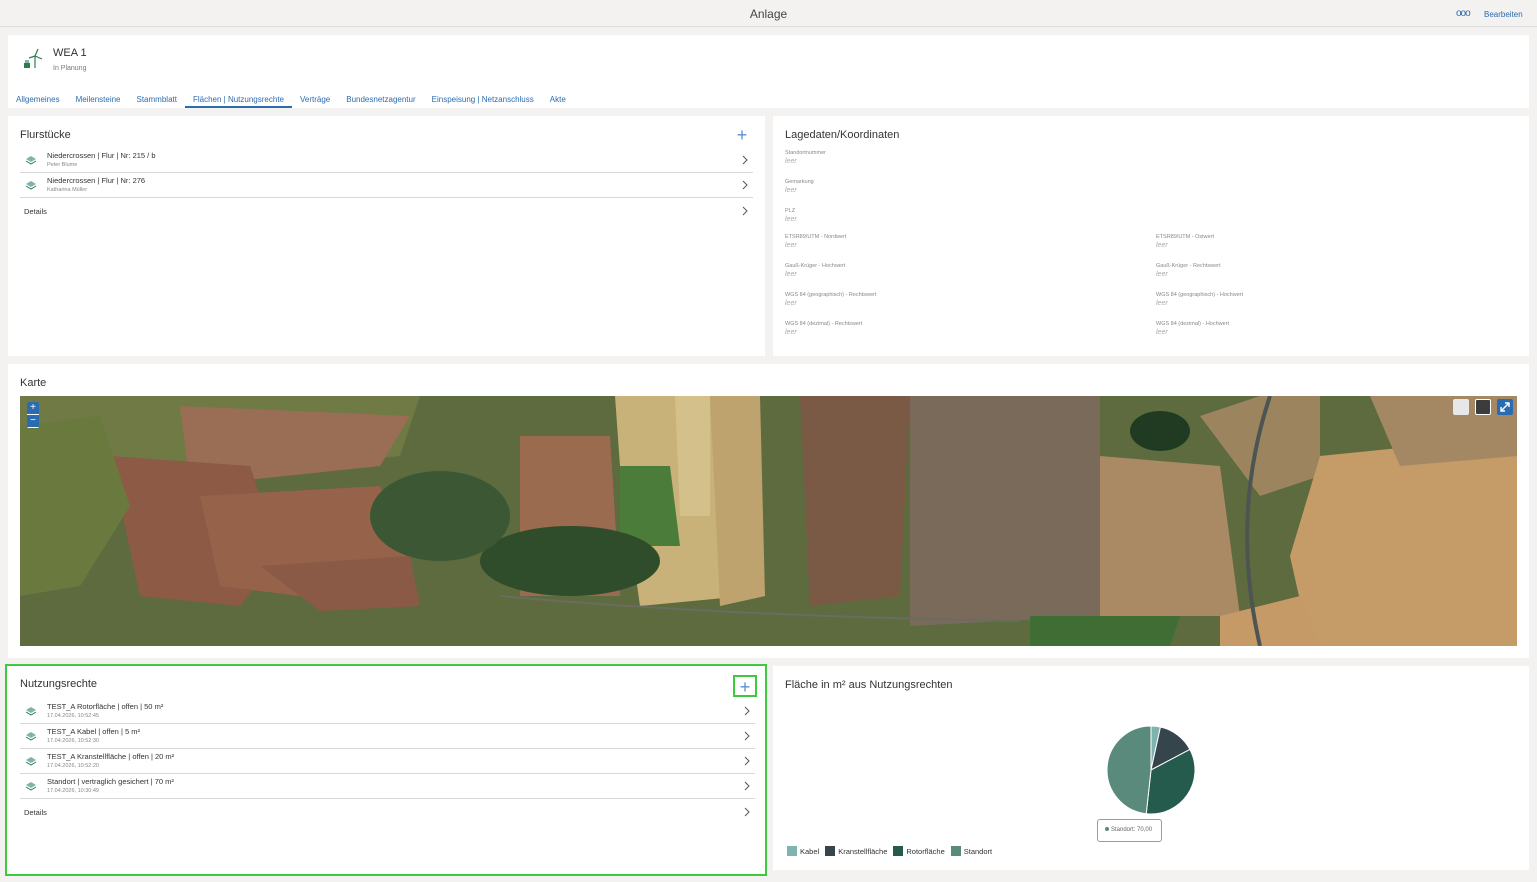 The image size is (1537, 882). I want to click on tab-flaechen-nutzungsrechte: Flächen | Nutzungsrechte, so click(238, 100).